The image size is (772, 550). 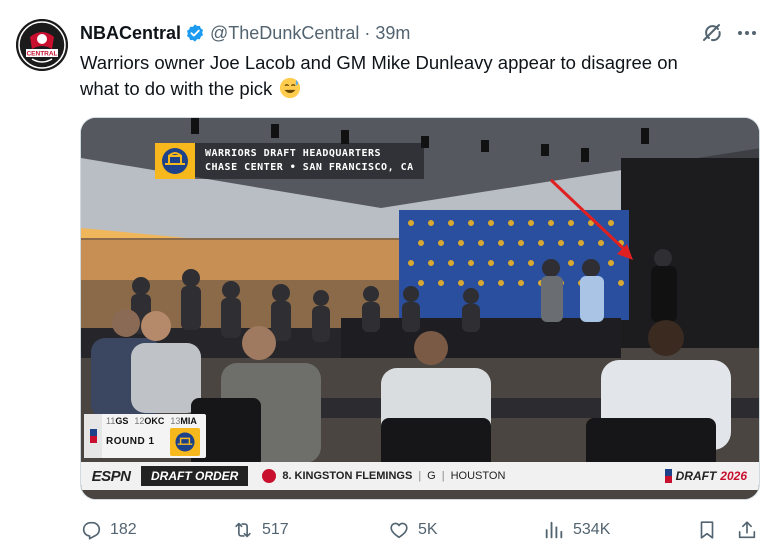 What do you see at coordinates (91, 530) in the screenshot?
I see `reply-icon` at bounding box center [91, 530].